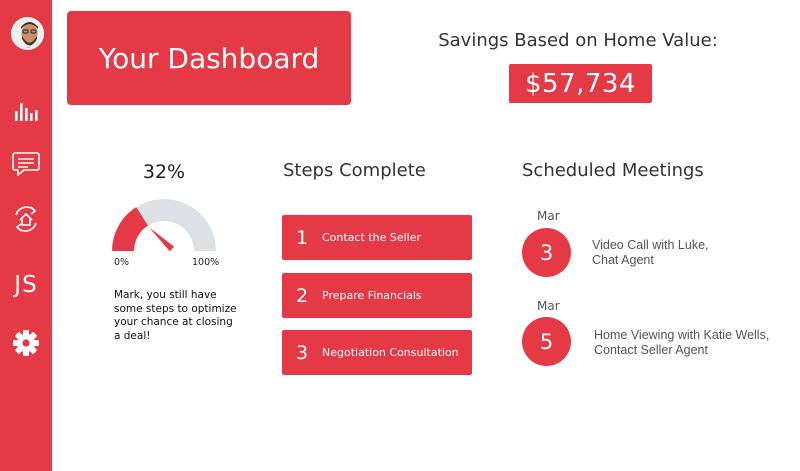 This screenshot has width=800, height=471. What do you see at coordinates (26, 164) in the screenshot?
I see `chat-bubble-icon` at bounding box center [26, 164].